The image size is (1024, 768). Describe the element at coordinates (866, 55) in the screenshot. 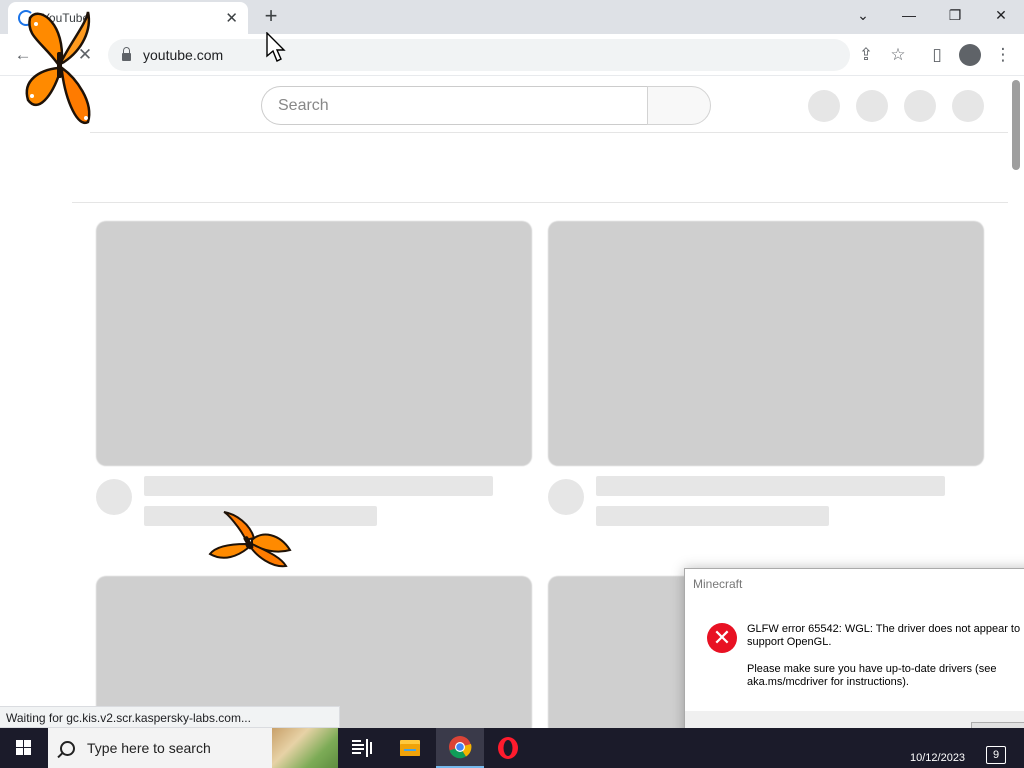

I see `share-button: ⇪` at that location.